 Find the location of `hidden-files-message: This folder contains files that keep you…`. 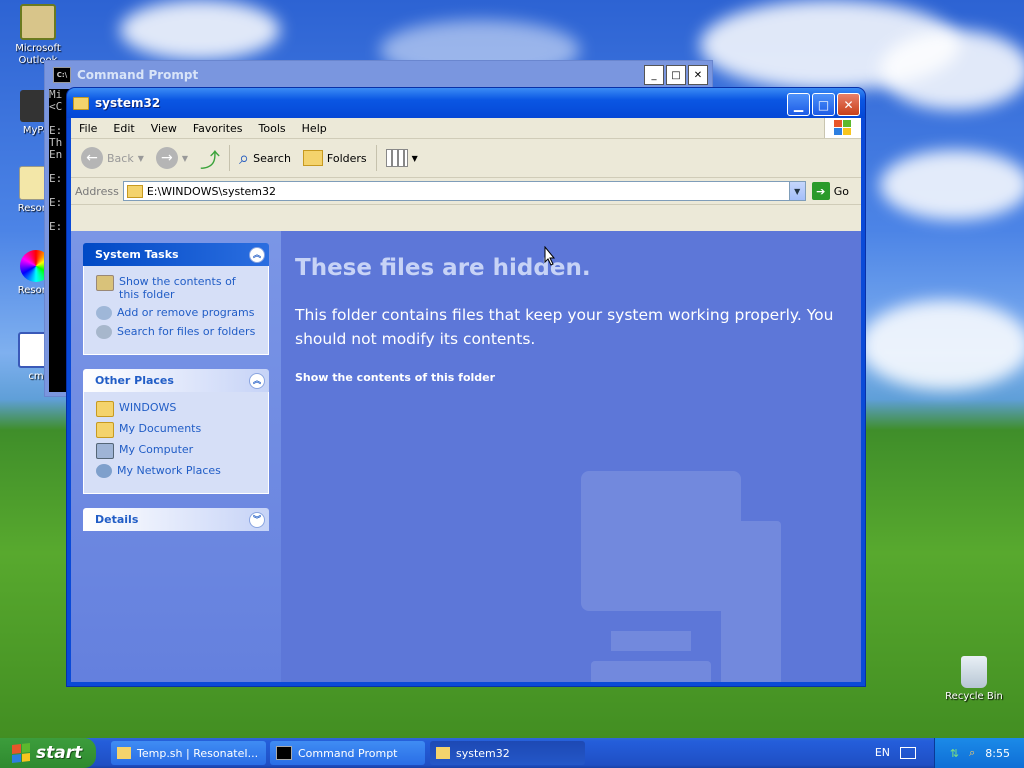

hidden-files-message: This folder contains files that keep you… is located at coordinates (564, 327).